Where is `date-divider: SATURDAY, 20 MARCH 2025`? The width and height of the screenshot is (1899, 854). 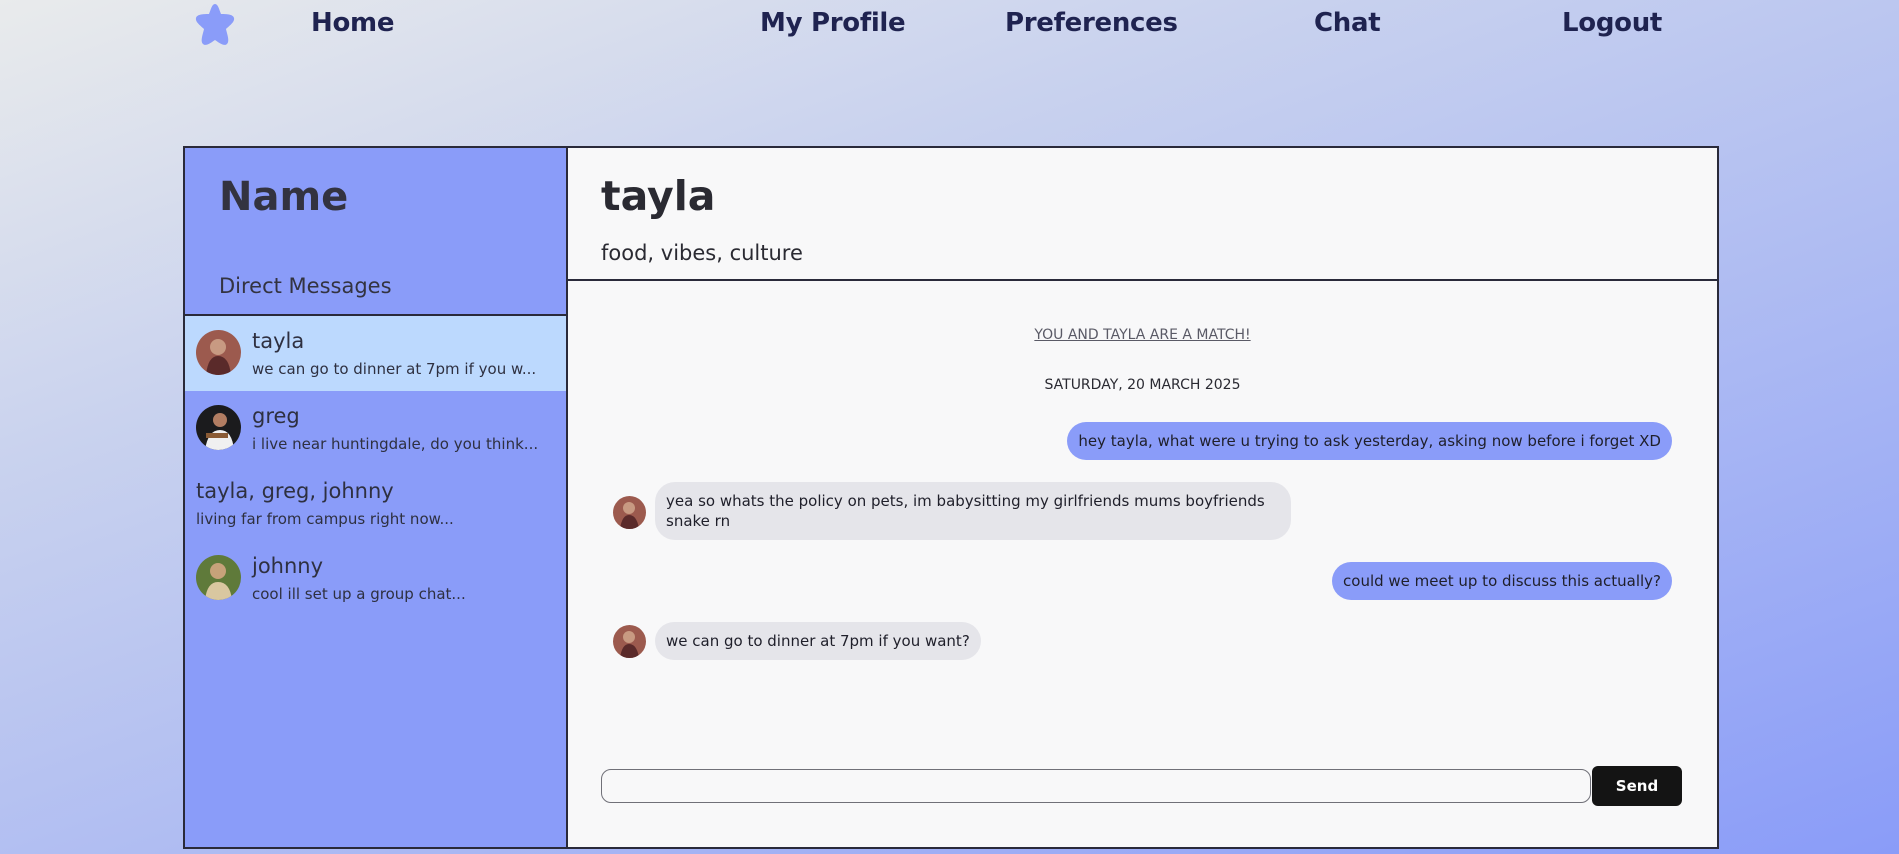
date-divider: SATURDAY, 20 MARCH 2025 is located at coordinates (1142, 385).